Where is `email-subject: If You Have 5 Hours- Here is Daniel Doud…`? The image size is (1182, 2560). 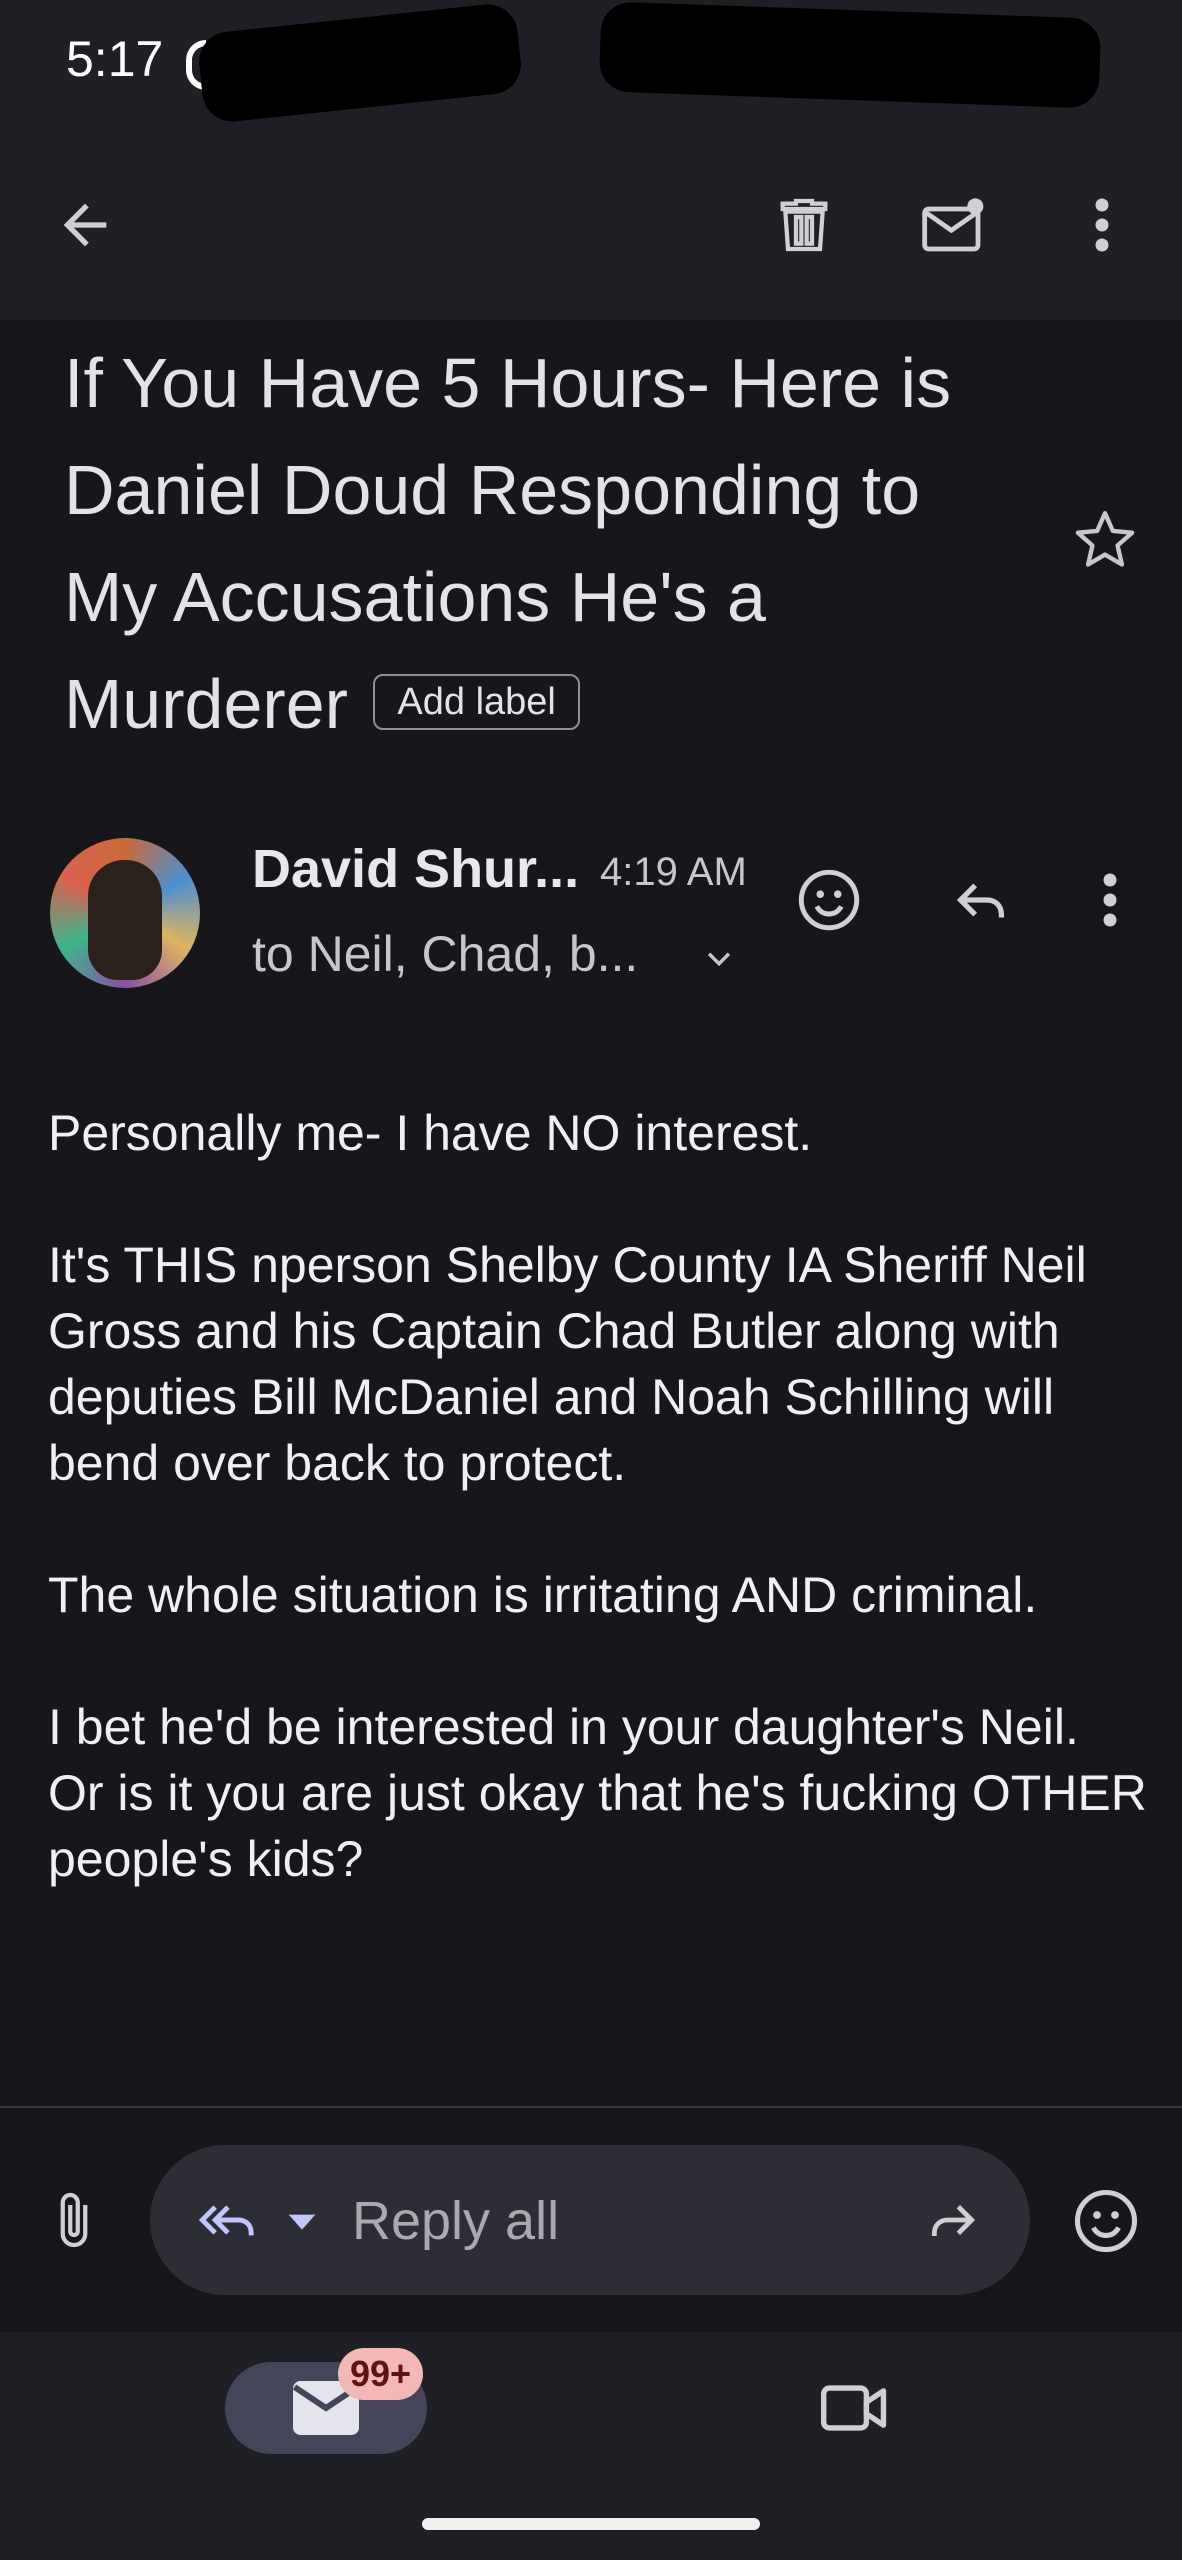
email-subject: If You Have 5 Hours- Here is Daniel Doud… is located at coordinates (544, 544).